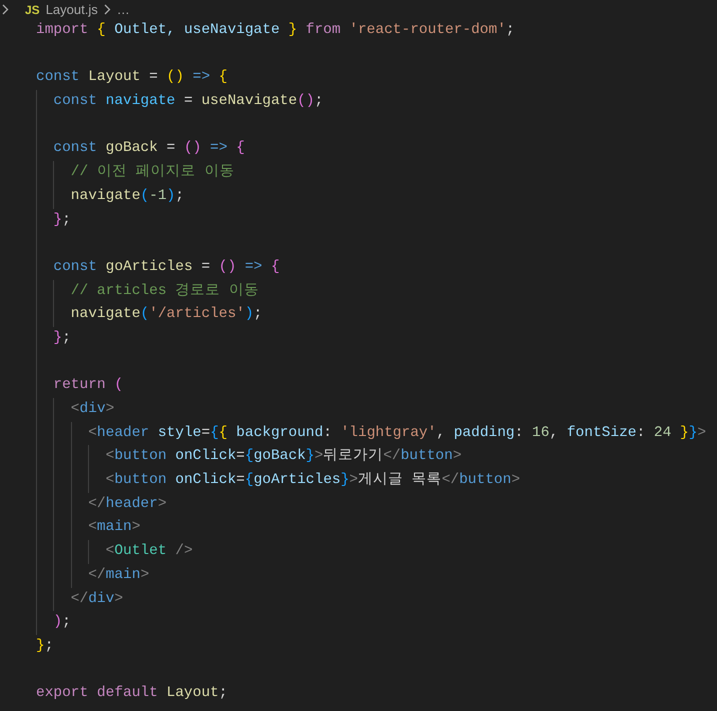 The image size is (717, 711). What do you see at coordinates (118, 574) in the screenshot?
I see `code-line: </main>` at bounding box center [118, 574].